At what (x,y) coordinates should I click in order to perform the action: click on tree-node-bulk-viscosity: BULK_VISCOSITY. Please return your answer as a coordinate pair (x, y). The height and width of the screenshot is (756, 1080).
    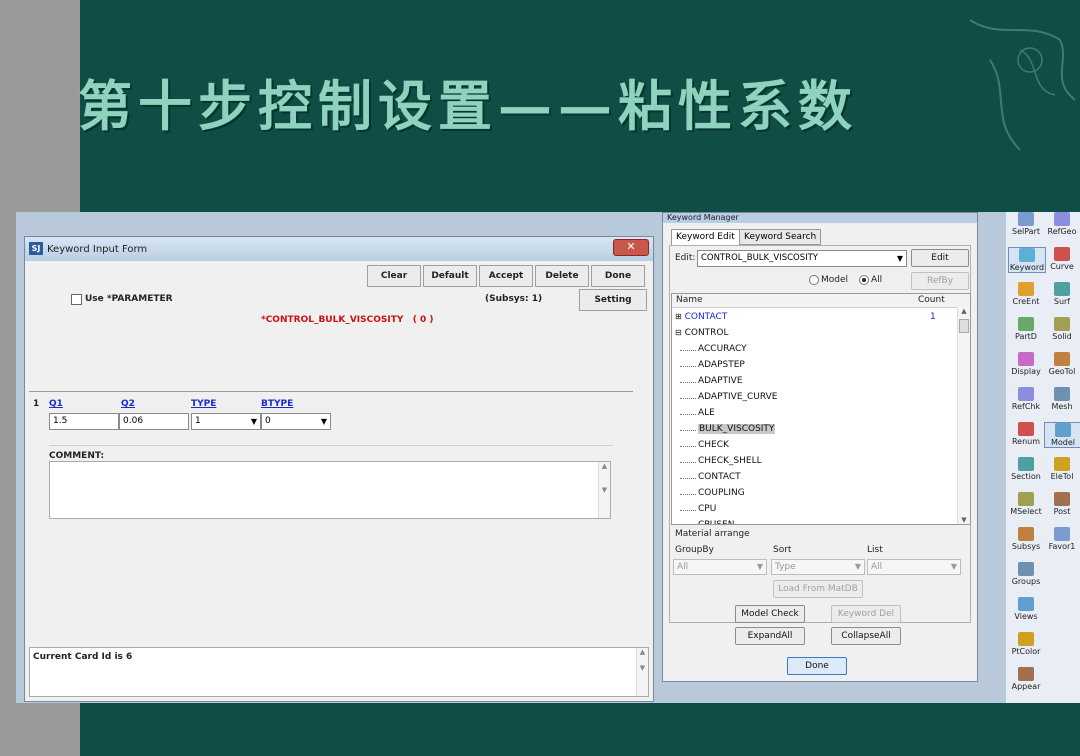
    Looking at the image, I should click on (737, 429).